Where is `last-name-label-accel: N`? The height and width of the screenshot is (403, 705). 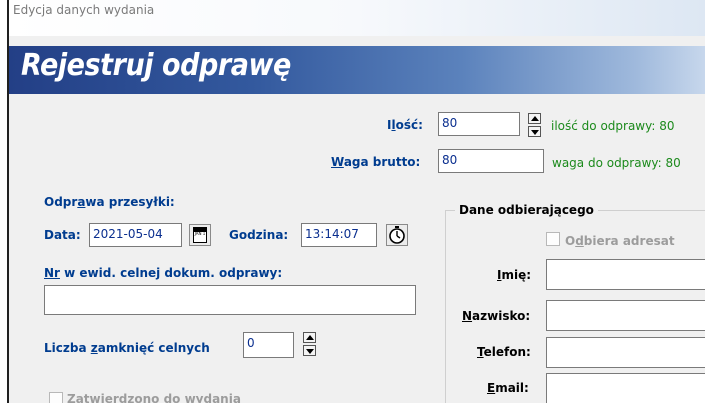 last-name-label-accel: N is located at coordinates (467, 316).